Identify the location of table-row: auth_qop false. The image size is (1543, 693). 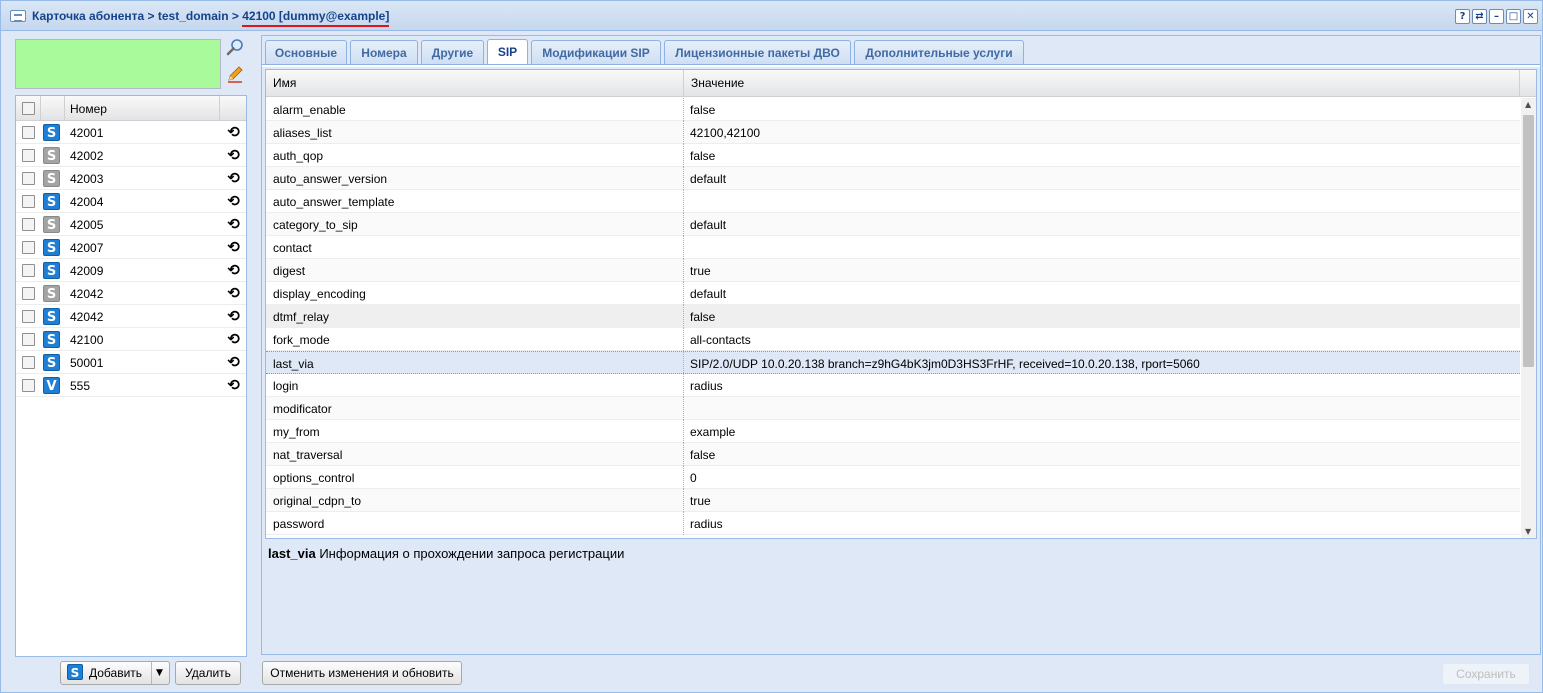
(893, 155).